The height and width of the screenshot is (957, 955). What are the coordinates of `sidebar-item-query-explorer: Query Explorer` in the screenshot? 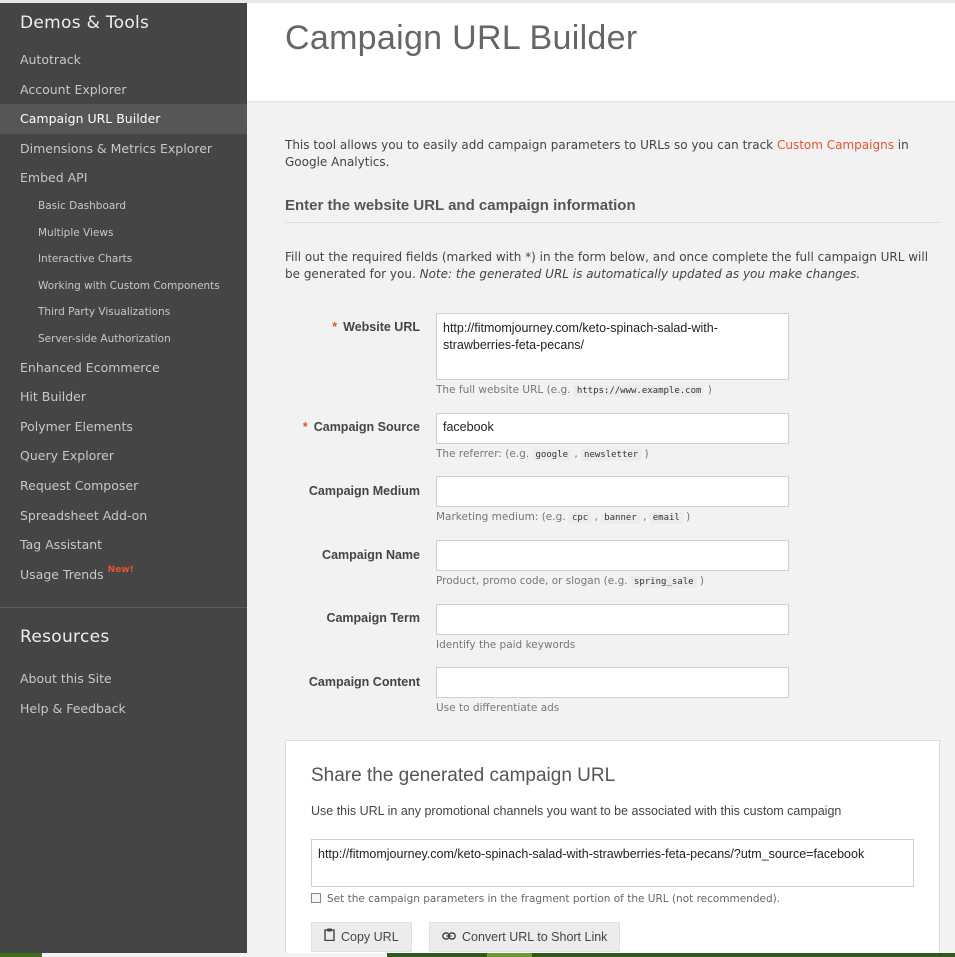 It's located at (123, 456).